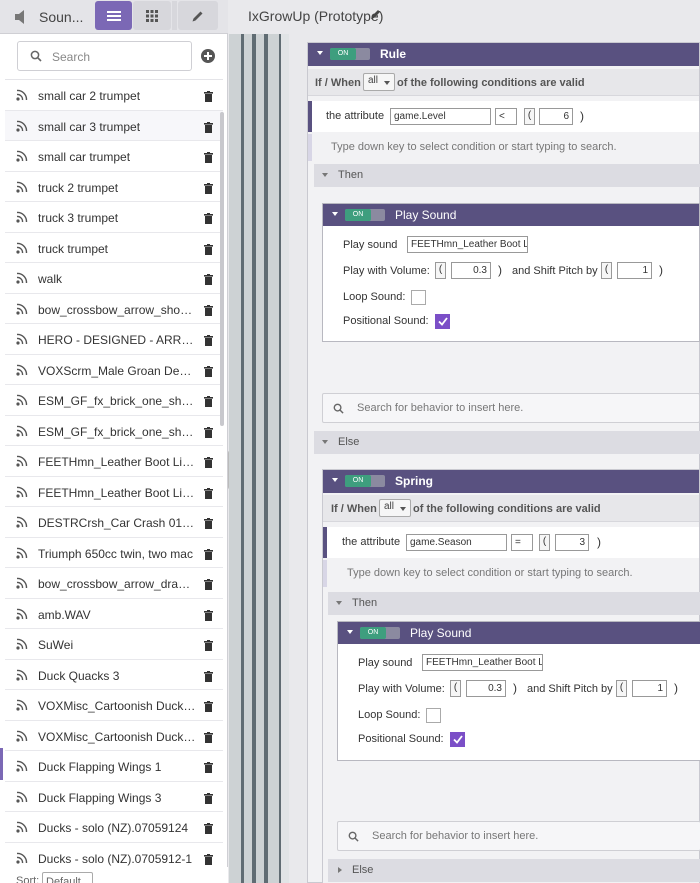 The image size is (700, 883). What do you see at coordinates (104, 56) in the screenshot?
I see `search-box: Search` at bounding box center [104, 56].